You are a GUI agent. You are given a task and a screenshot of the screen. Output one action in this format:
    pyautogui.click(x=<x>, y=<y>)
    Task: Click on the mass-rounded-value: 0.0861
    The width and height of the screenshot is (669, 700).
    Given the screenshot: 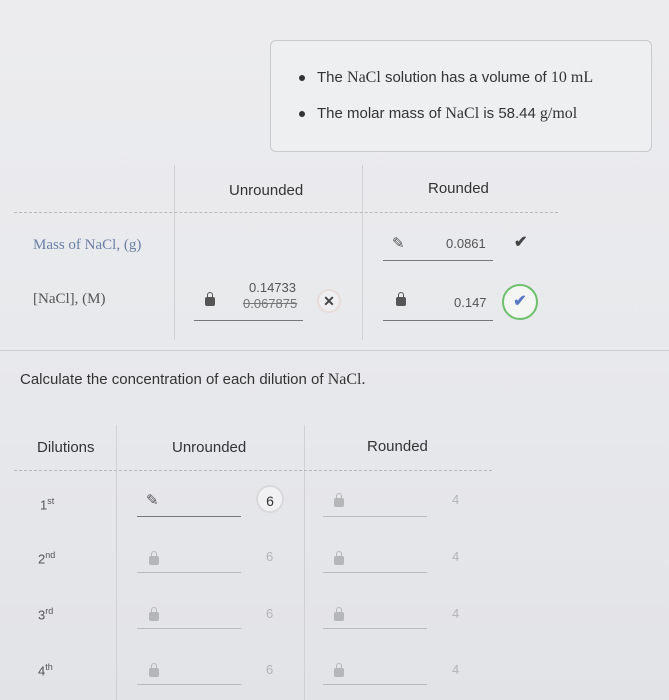 What is the action you would take?
    pyautogui.click(x=466, y=243)
    